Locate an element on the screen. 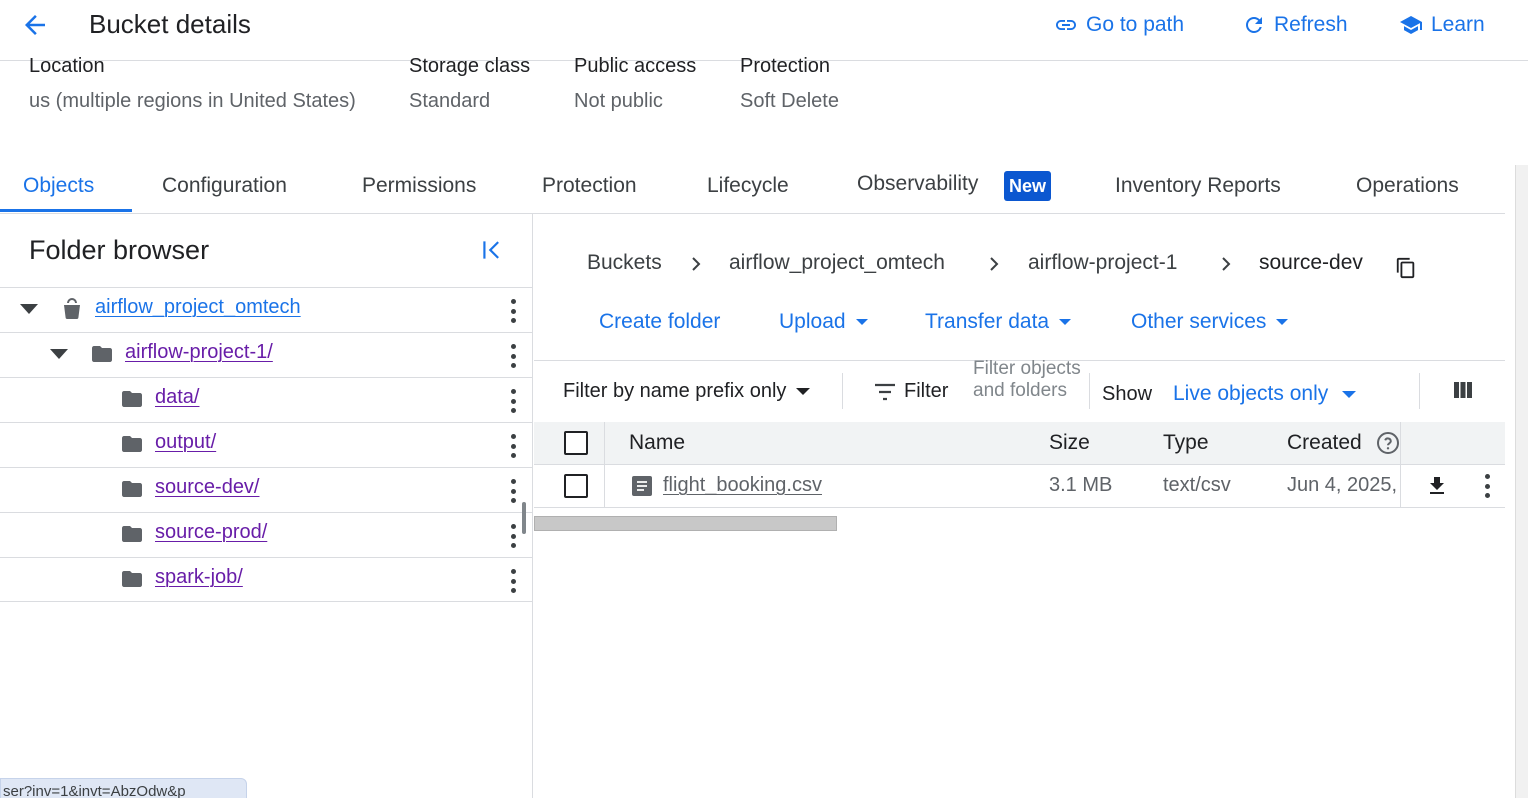 This screenshot has height=798, width=1528. help-icon is located at coordinates (1388, 443).